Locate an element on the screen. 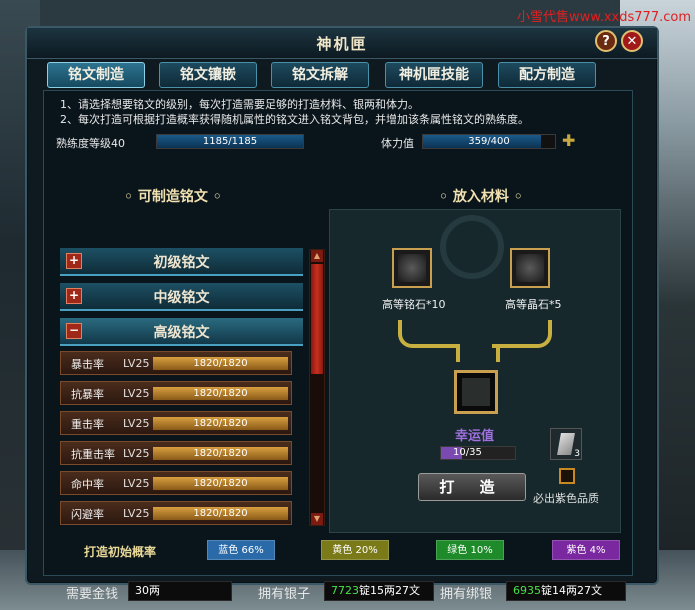 The width and height of the screenshot is (695, 610). close-button: ✕ is located at coordinates (632, 41).